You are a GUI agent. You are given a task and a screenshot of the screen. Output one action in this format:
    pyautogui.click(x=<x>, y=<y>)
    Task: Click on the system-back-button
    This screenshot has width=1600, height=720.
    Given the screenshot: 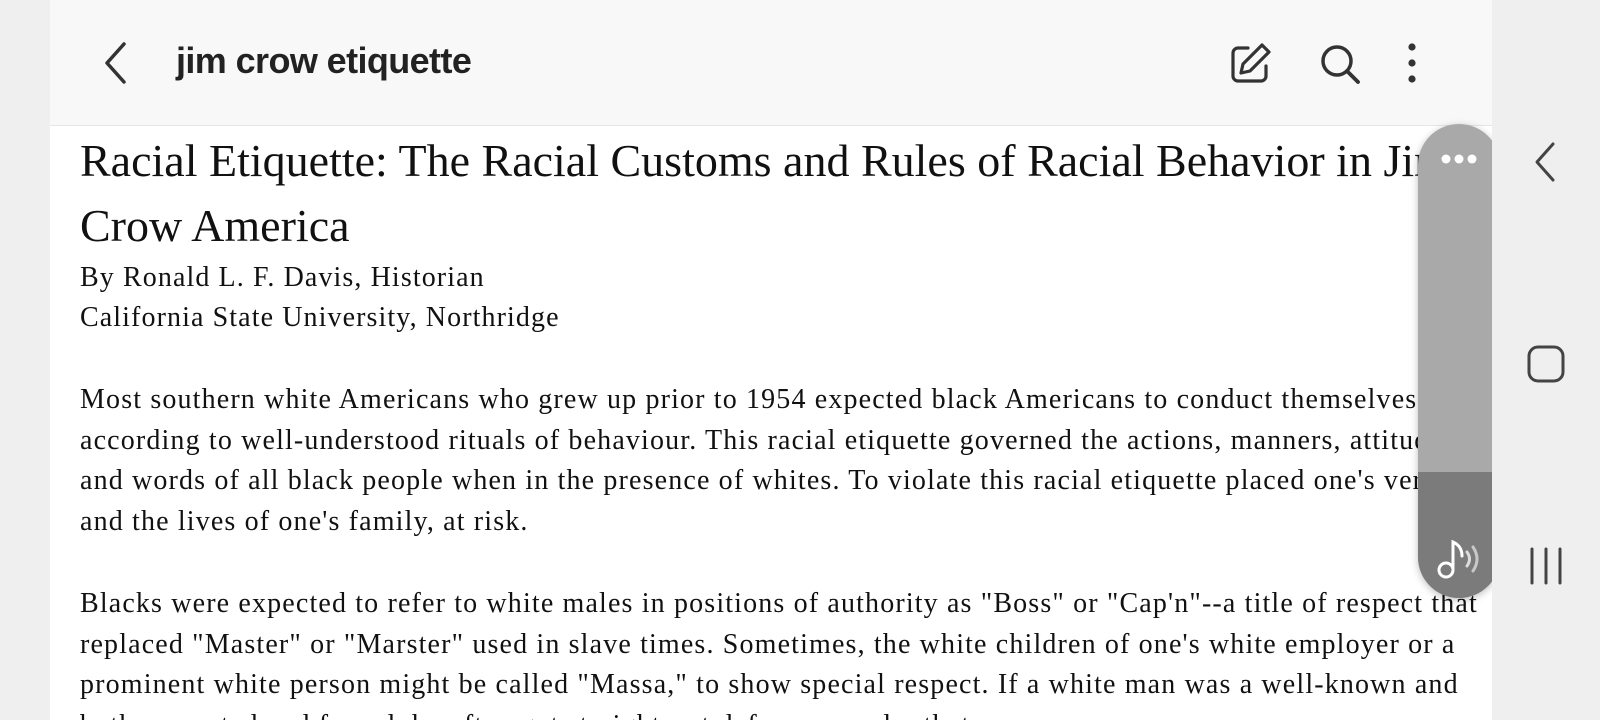 What is the action you would take?
    pyautogui.click(x=1546, y=162)
    